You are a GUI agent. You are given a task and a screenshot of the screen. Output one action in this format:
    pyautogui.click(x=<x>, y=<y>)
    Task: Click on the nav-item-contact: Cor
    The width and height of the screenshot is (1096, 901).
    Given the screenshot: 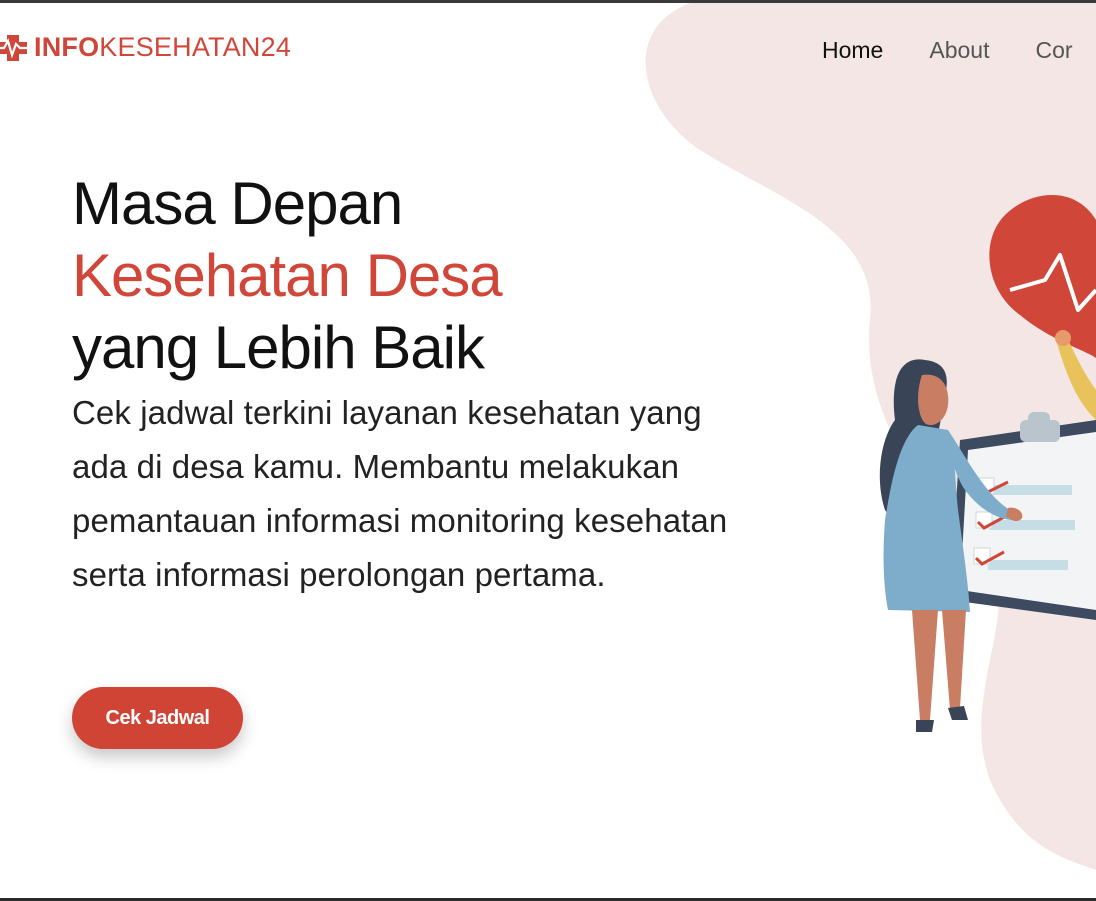 What is the action you would take?
    pyautogui.click(x=1053, y=50)
    